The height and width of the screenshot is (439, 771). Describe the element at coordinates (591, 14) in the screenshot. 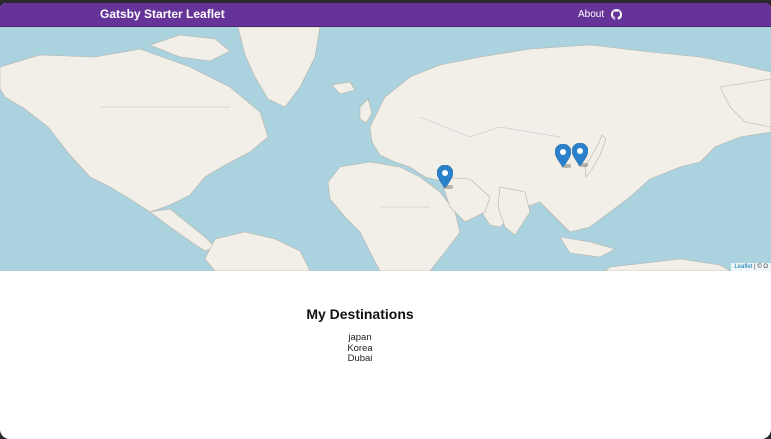

I see `nav-link-about: About` at that location.